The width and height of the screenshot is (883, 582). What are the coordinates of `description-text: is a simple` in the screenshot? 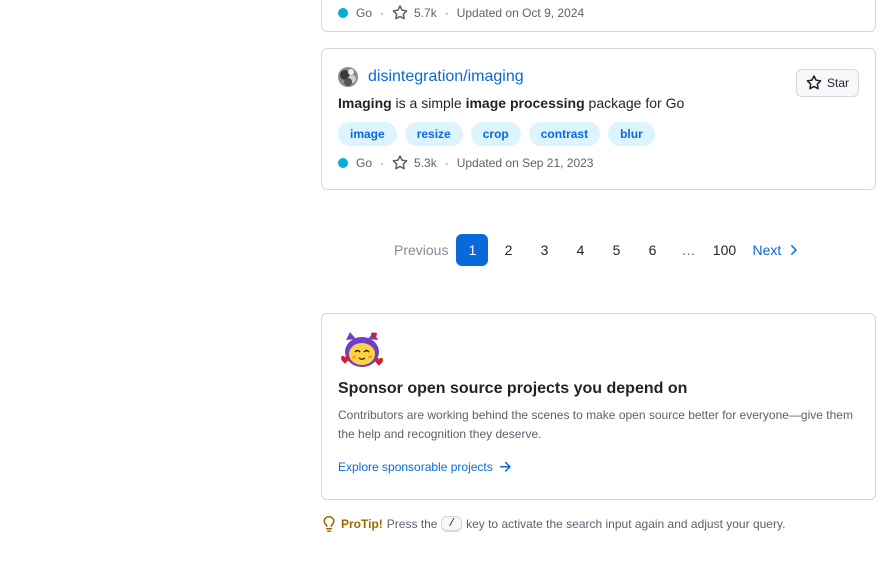 It's located at (428, 103).